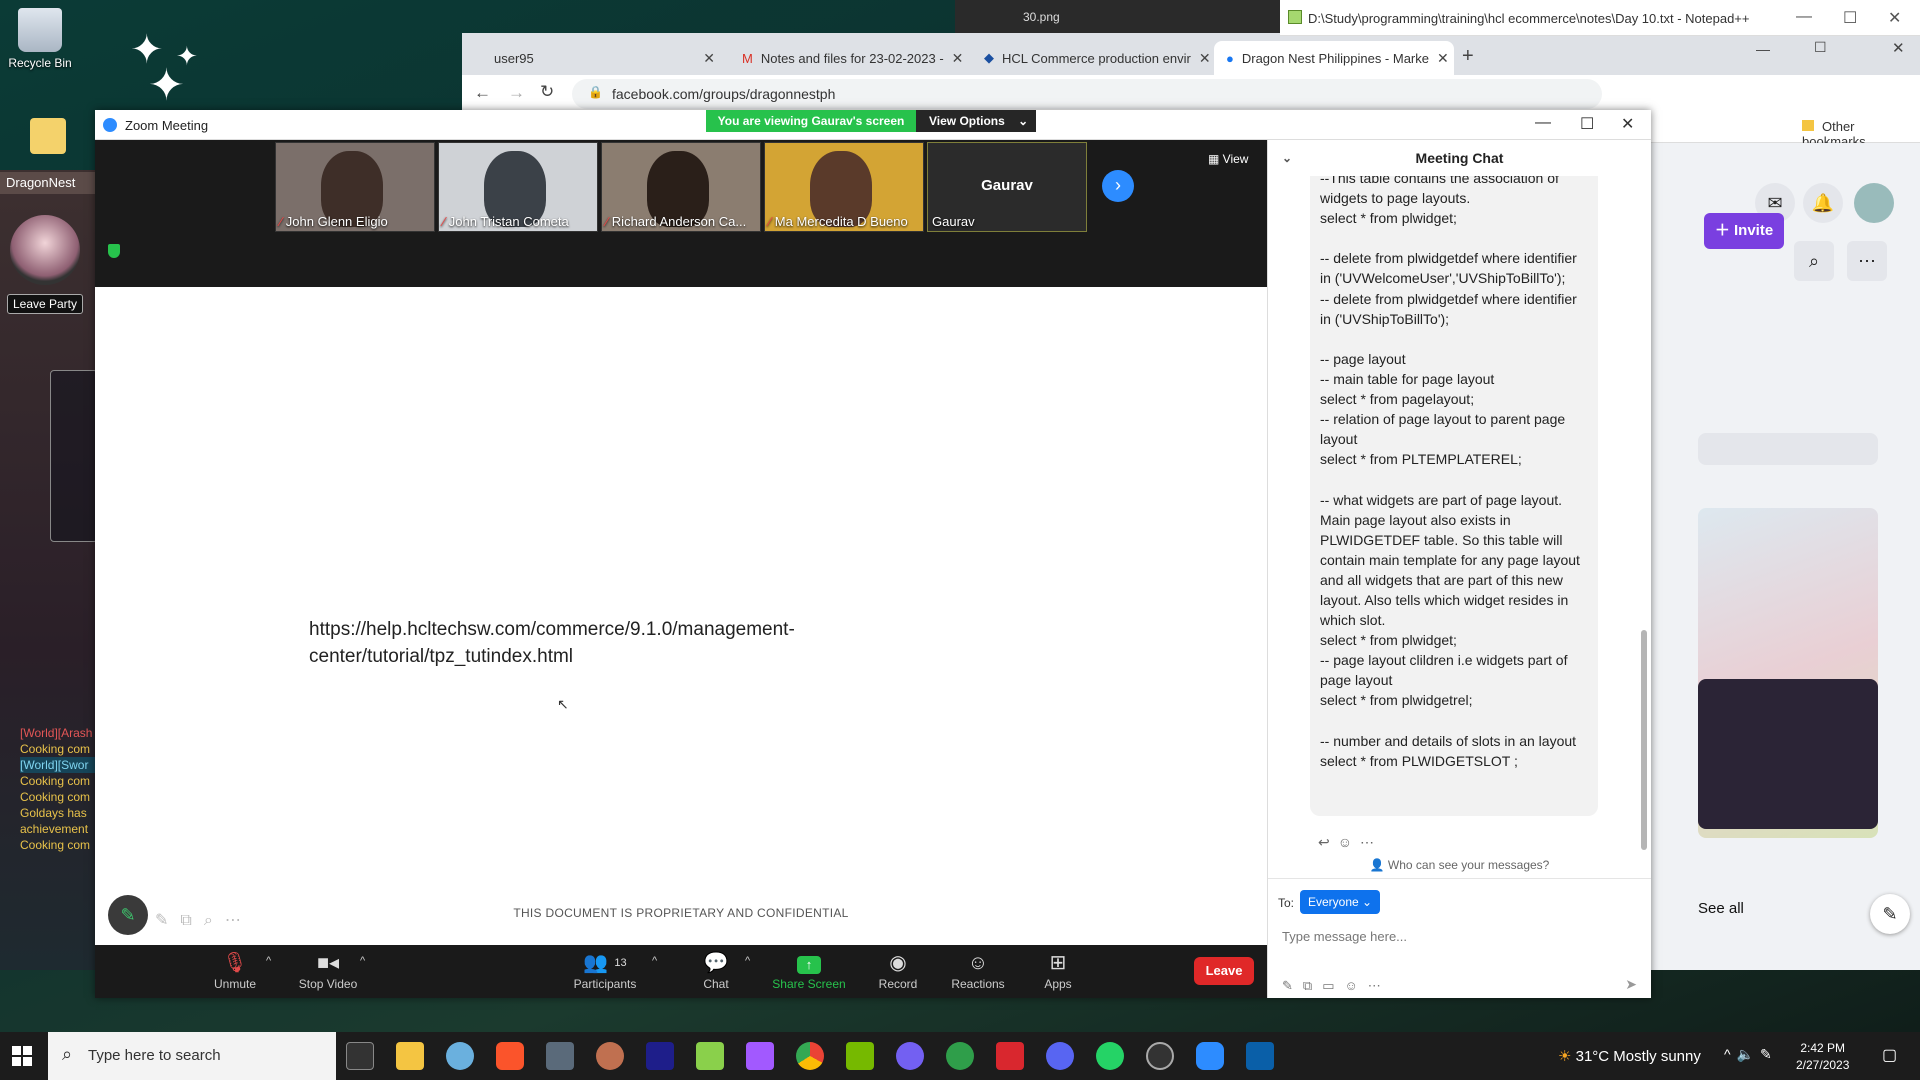 The image size is (1920, 1080). What do you see at coordinates (518, 187) in the screenshot?
I see `participant-video: ⁄ John Tristan Cometa` at bounding box center [518, 187].